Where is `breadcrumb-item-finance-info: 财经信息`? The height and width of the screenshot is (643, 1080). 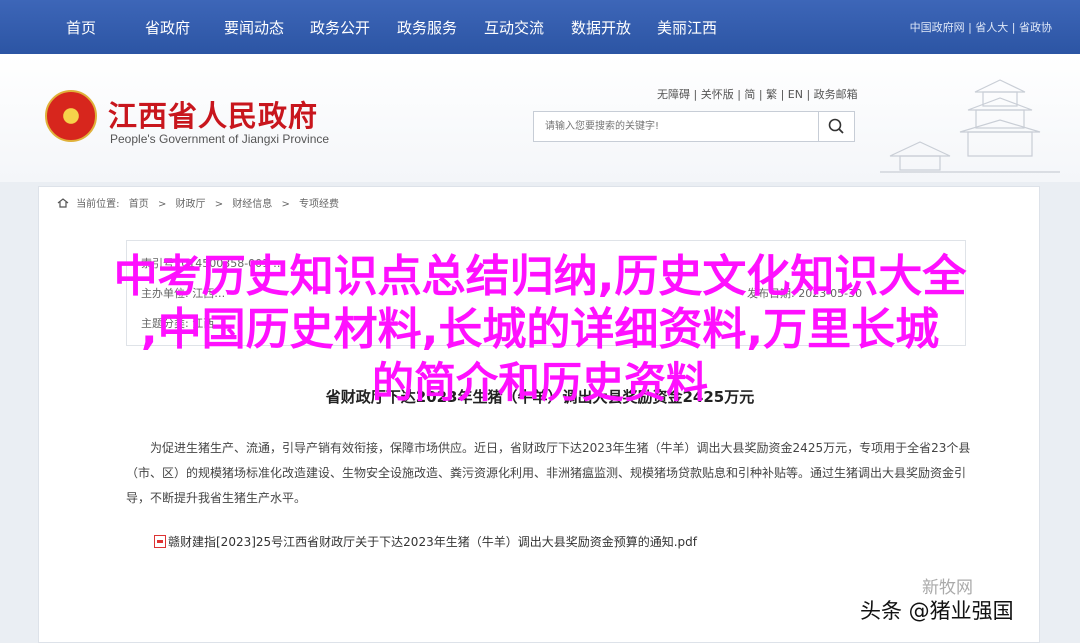 breadcrumb-item-finance-info: 财经信息 is located at coordinates (252, 204).